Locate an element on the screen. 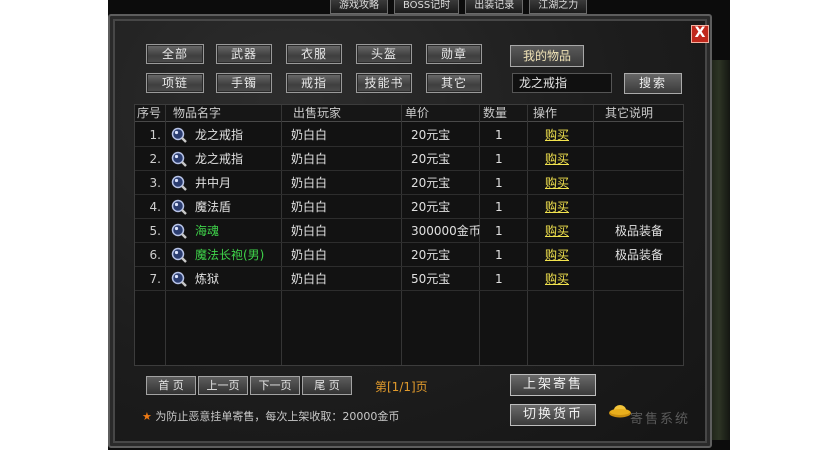 The height and width of the screenshot is (450, 840). fee-notice-text: 为防止恶意挂单寄售，每次上架收取：20000金币 is located at coordinates (277, 416).